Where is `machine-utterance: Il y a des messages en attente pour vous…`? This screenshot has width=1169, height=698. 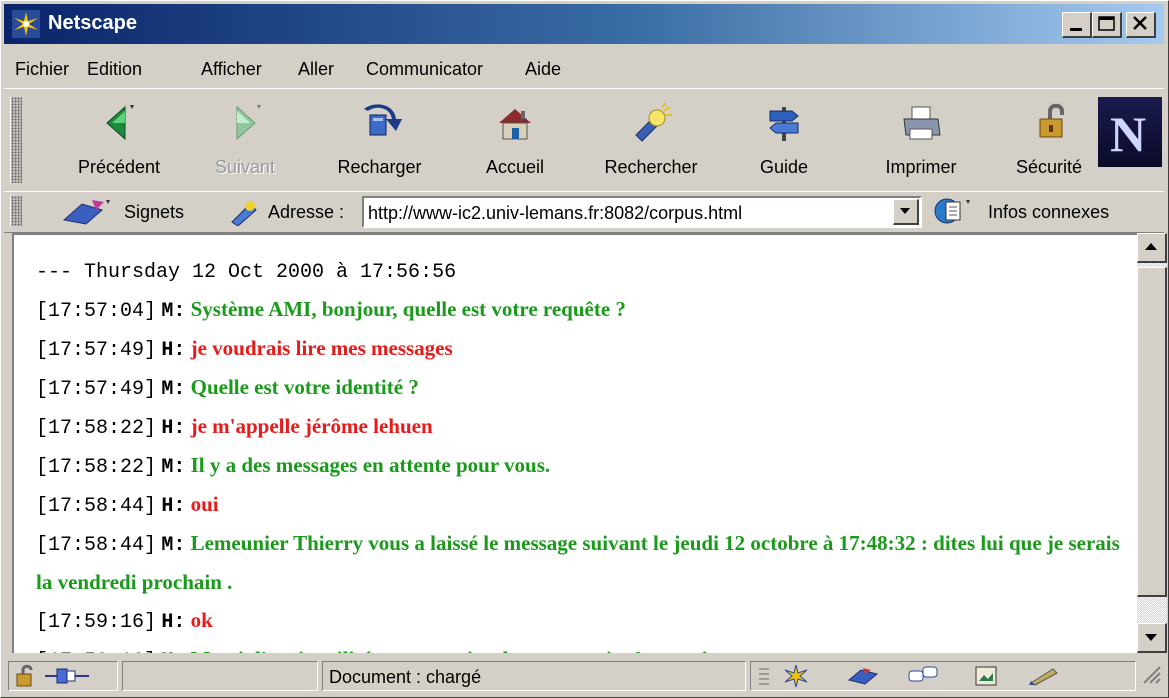
machine-utterance: Il y a des messages en attente pour vous… is located at coordinates (370, 465).